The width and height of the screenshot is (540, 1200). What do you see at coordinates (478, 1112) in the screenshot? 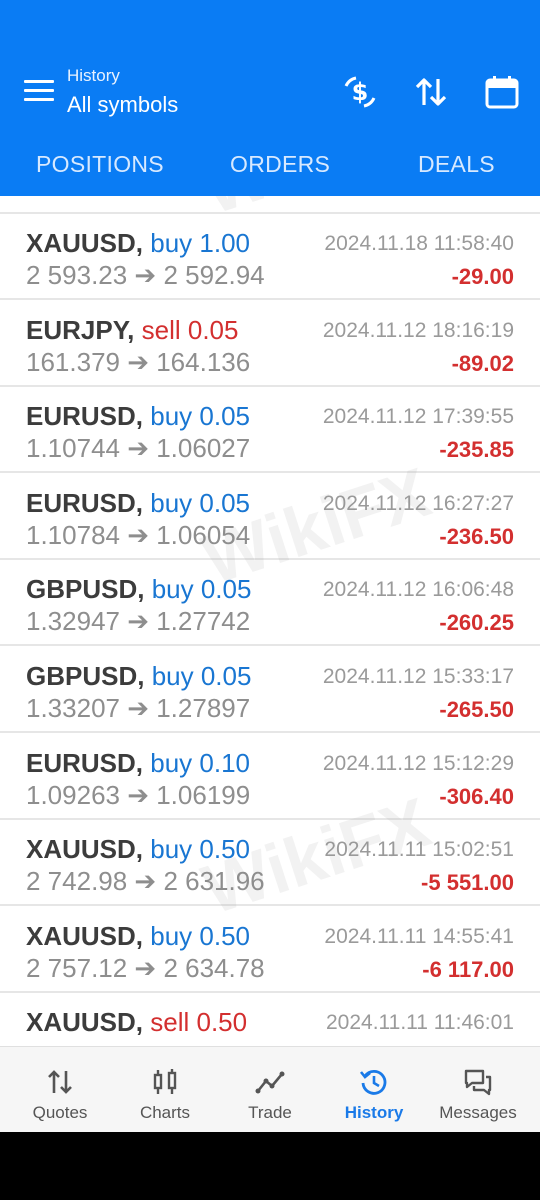
I see `nav-label: Messages` at bounding box center [478, 1112].